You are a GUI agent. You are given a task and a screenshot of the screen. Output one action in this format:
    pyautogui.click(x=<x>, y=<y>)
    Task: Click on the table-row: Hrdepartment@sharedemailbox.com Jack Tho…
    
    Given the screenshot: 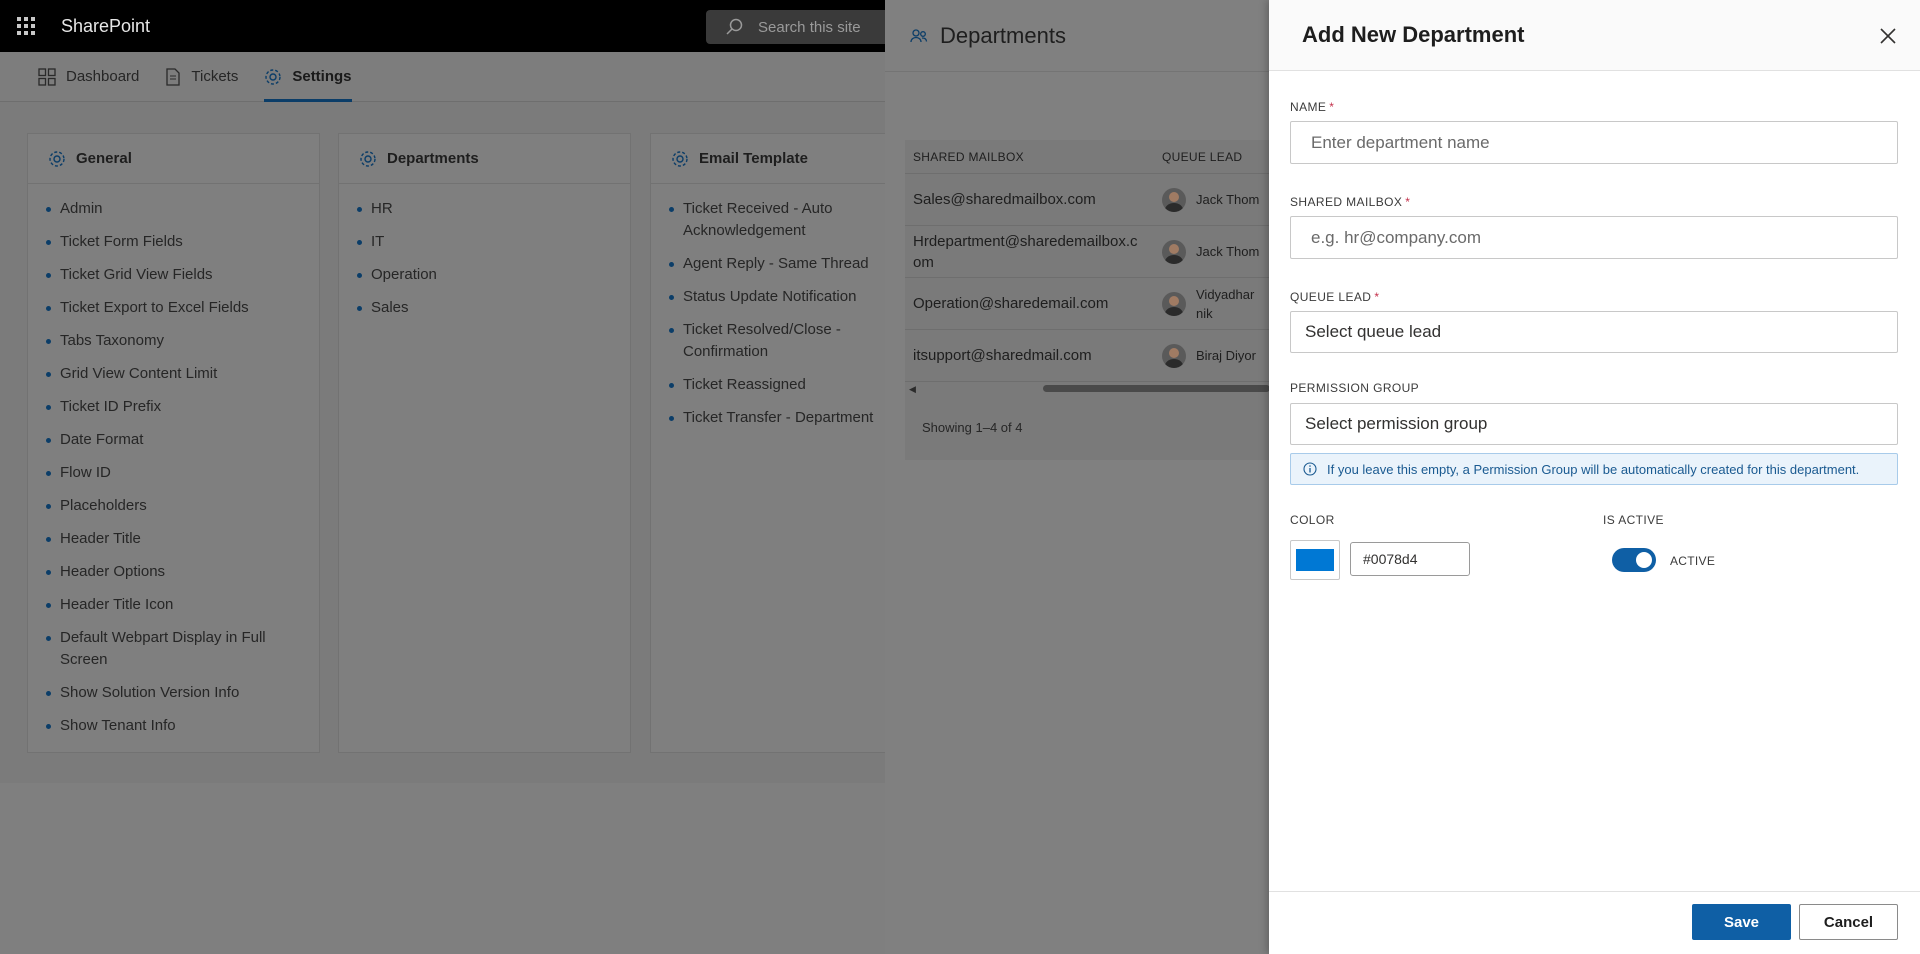 What is the action you would take?
    pyautogui.click(x=1087, y=252)
    